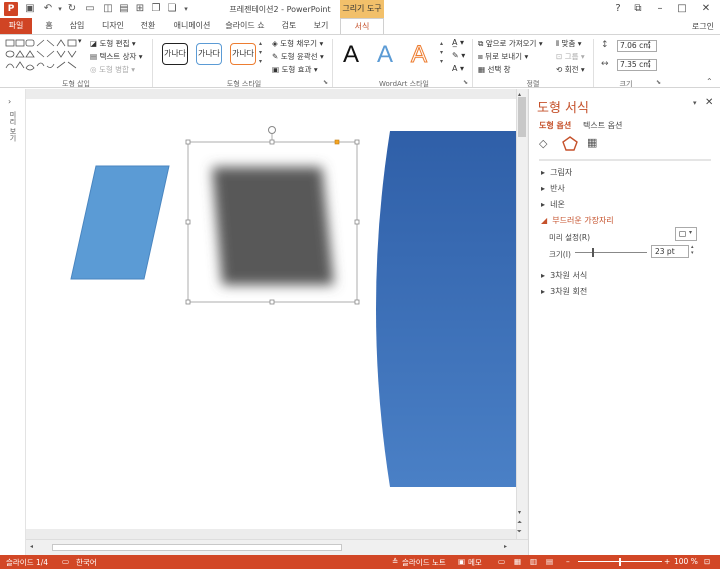  I want to click on comments-button: 메모, so click(475, 562).